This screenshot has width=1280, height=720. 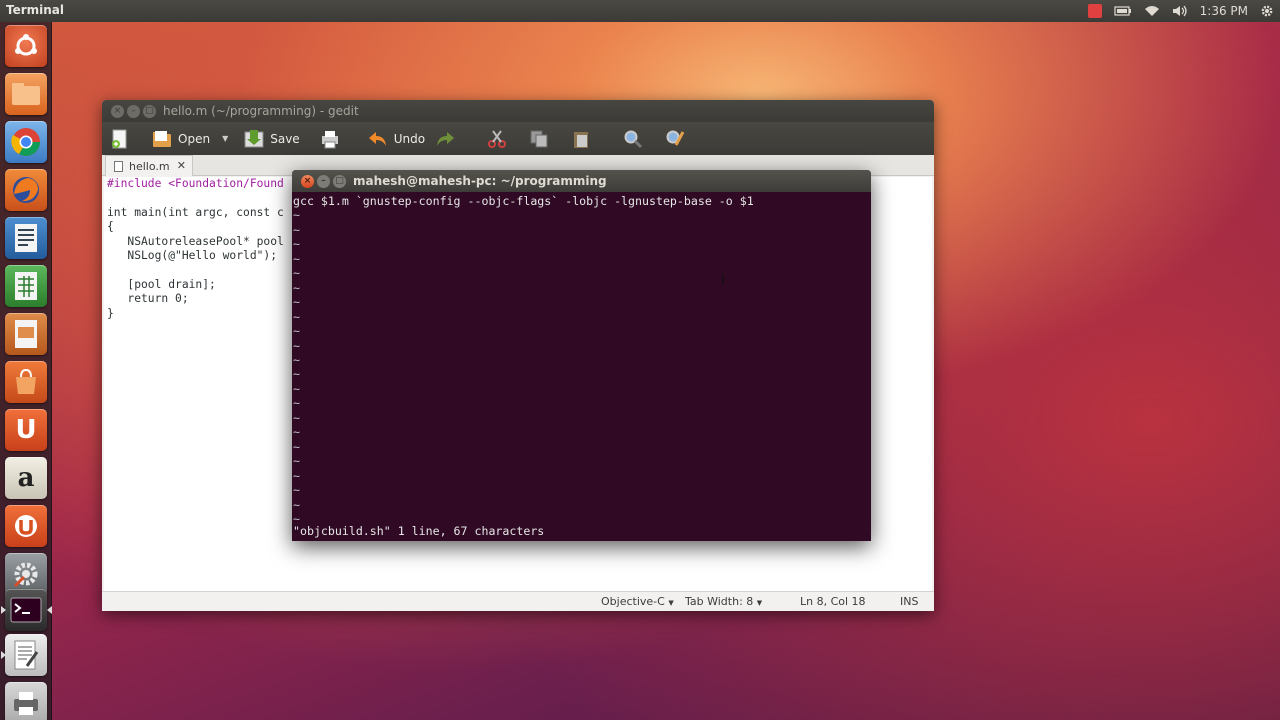 What do you see at coordinates (35, 10) in the screenshot?
I see `active-app-title: Terminal` at bounding box center [35, 10].